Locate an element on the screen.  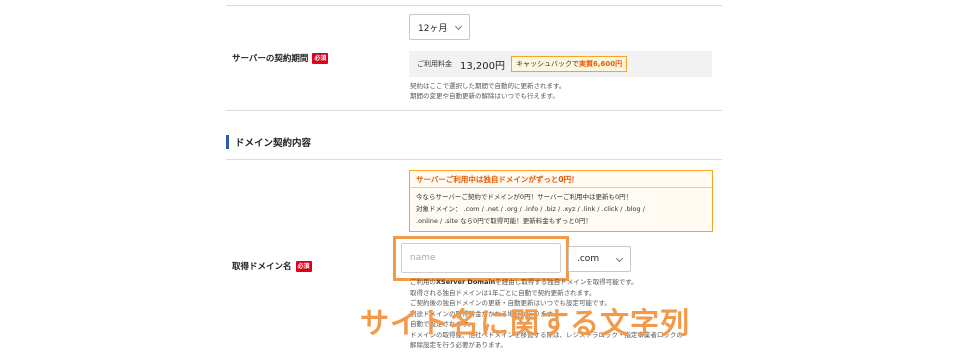
section-accent-bar is located at coordinates (227, 142).